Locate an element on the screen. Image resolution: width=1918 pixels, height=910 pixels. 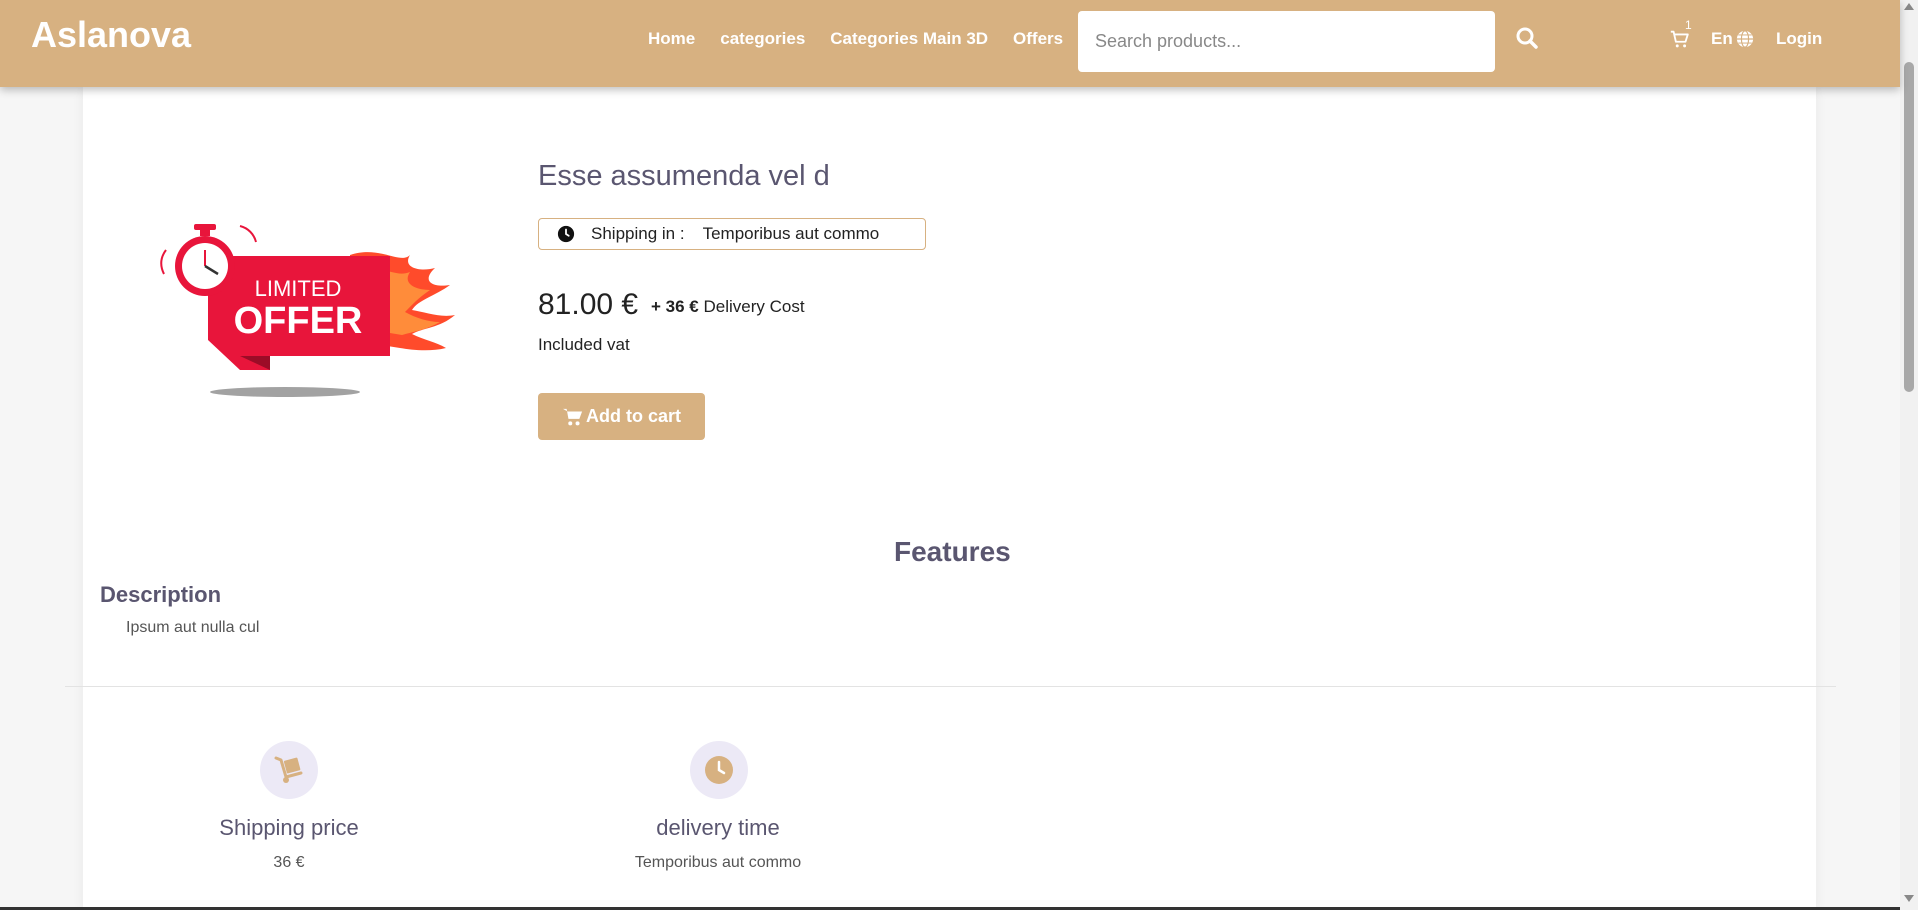
delivery-cost: + 36 € Delivery Cost is located at coordinates (728, 307).